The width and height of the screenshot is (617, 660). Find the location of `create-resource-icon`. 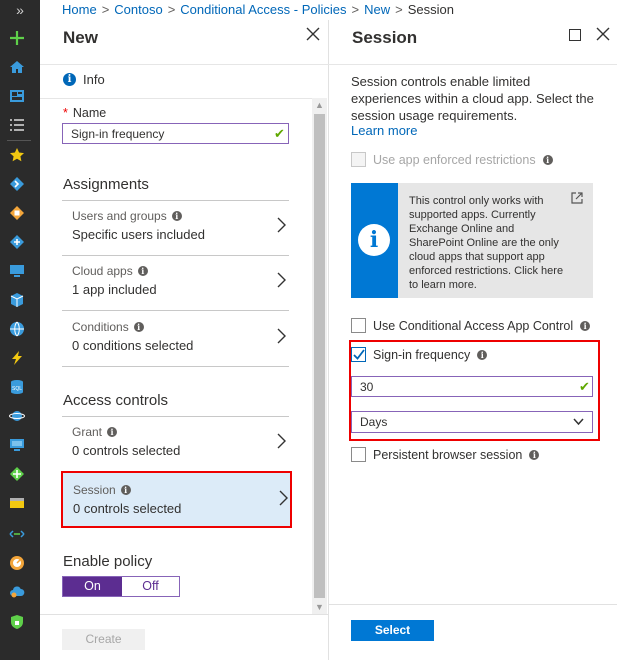

create-resource-icon is located at coordinates (17, 38).